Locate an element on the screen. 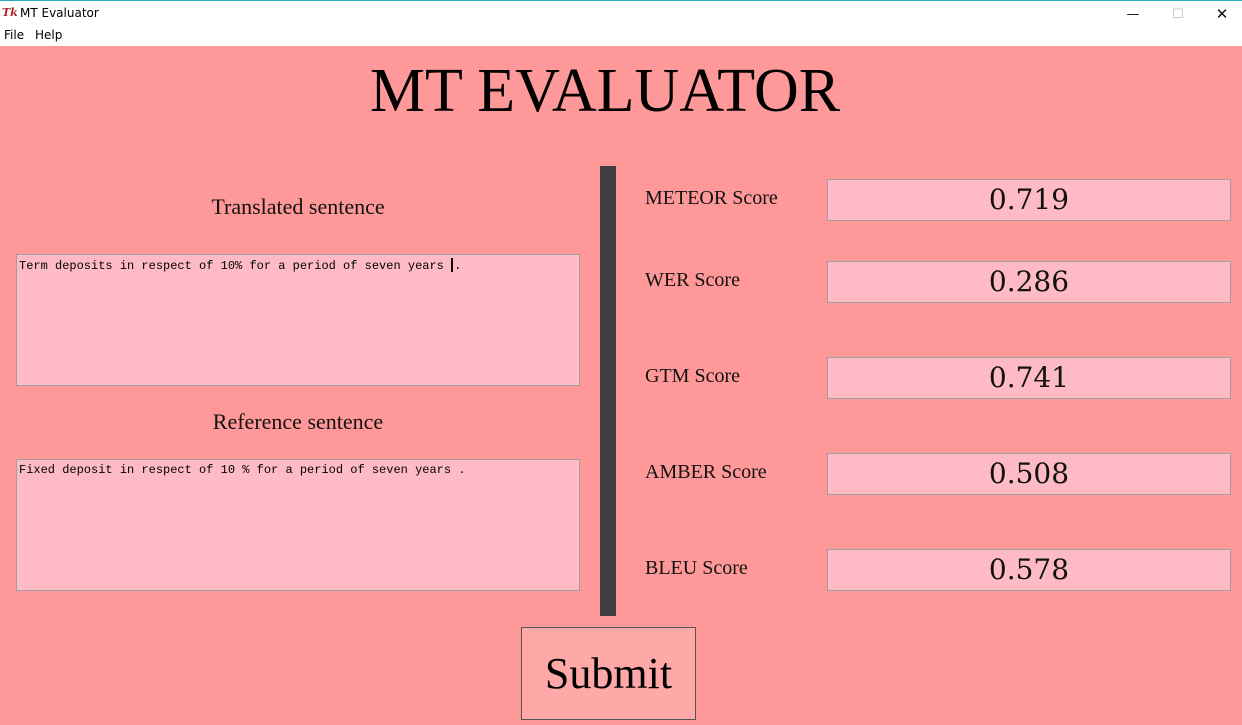 The image size is (1242, 725). wer-score-label: WER Score is located at coordinates (692, 280).